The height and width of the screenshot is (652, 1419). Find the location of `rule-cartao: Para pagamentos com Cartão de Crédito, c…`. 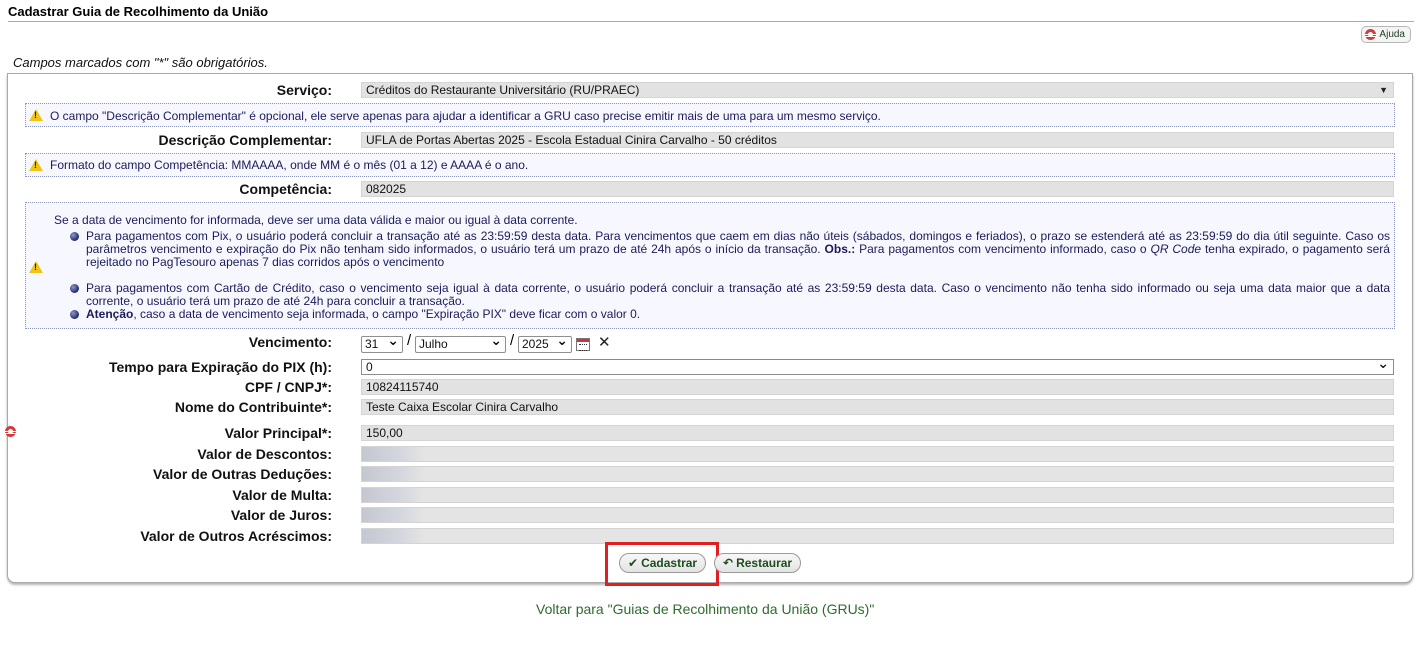

rule-cartao: Para pagamentos com Cartão de Crédito, c… is located at coordinates (730, 295).